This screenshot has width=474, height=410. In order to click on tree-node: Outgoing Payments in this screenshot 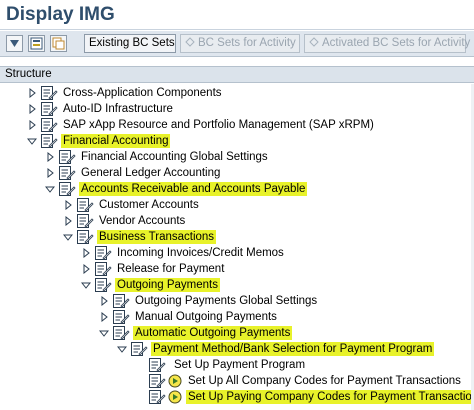, I will do `click(237, 285)`.